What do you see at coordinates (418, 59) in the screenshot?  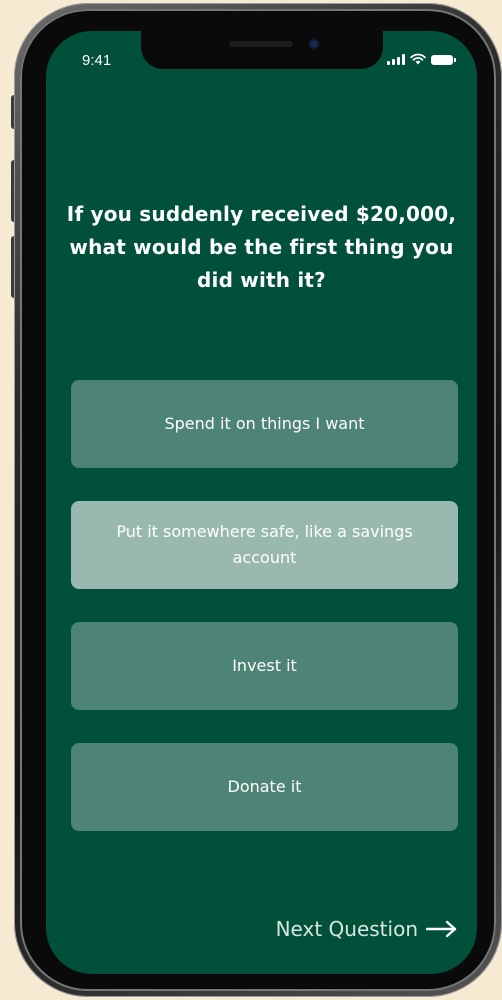 I see `wifi-icon` at bounding box center [418, 59].